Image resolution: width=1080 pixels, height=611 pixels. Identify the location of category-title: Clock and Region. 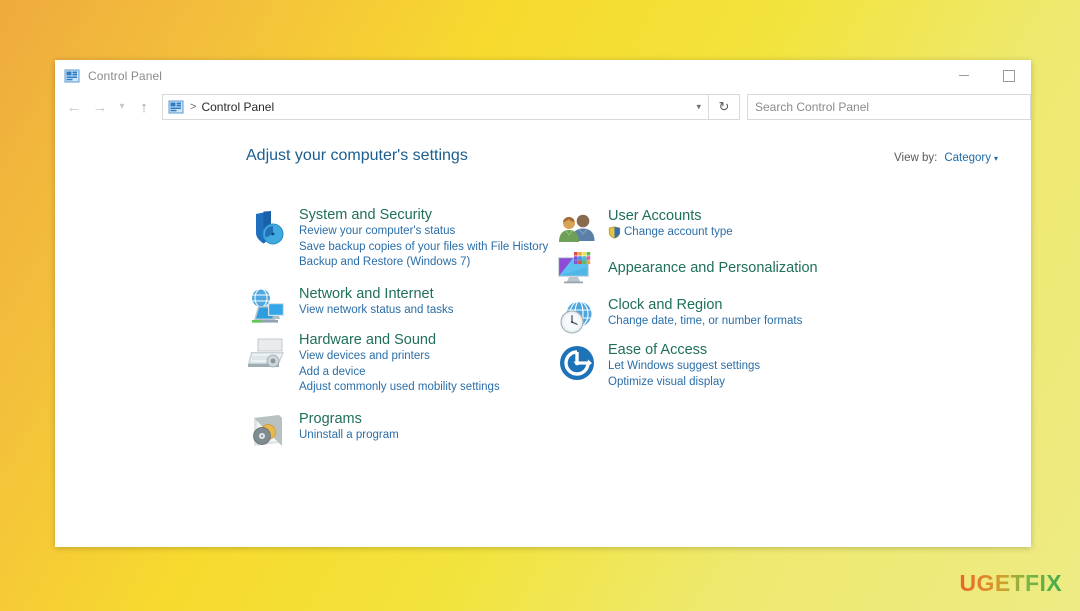
(705, 305).